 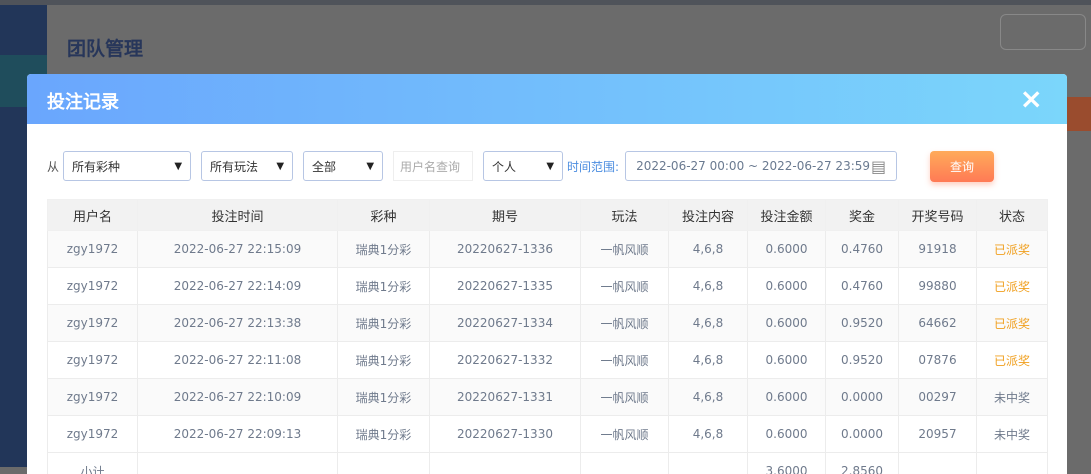 I want to click on cell-issue: 20220627-1331, so click(x=505, y=397).